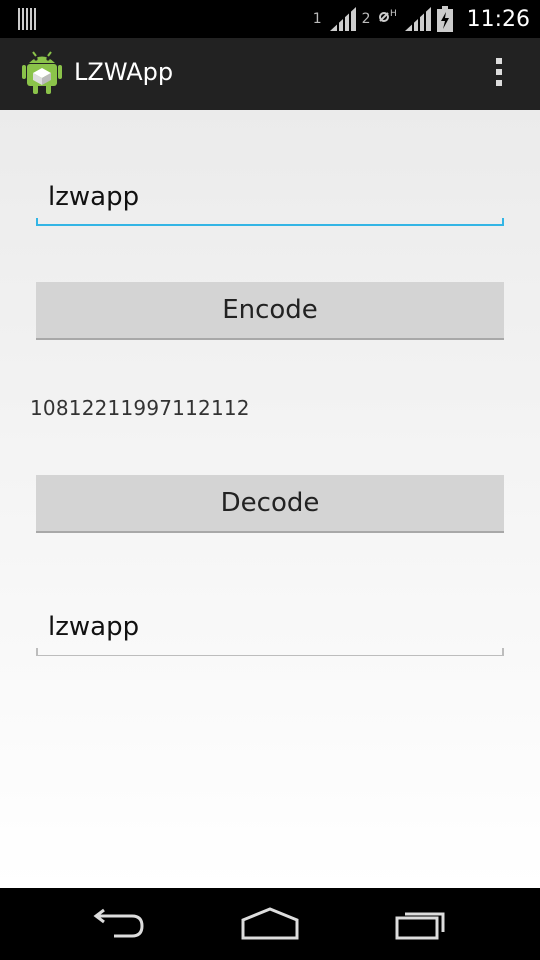 Image resolution: width=540 pixels, height=960 pixels. Describe the element at coordinates (393, 14) in the screenshot. I see `svg-text: H` at that location.